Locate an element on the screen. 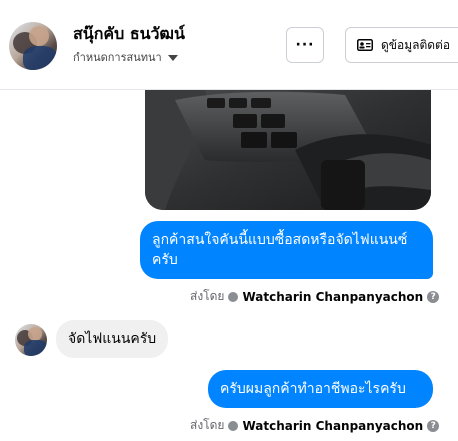 The width and height of the screenshot is (458, 441). incoming-message: จัดไฟแนนครับ is located at coordinates (112, 339).